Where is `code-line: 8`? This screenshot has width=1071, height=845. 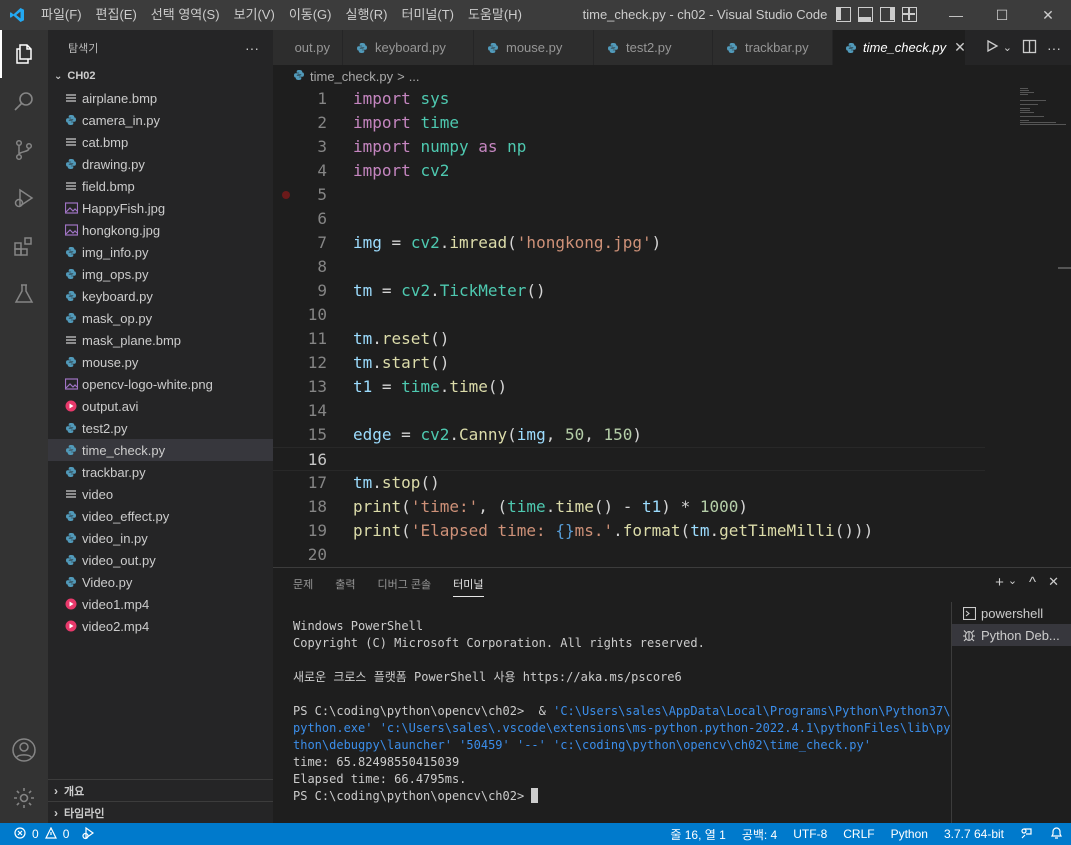
code-line: 8 is located at coordinates (629, 267).